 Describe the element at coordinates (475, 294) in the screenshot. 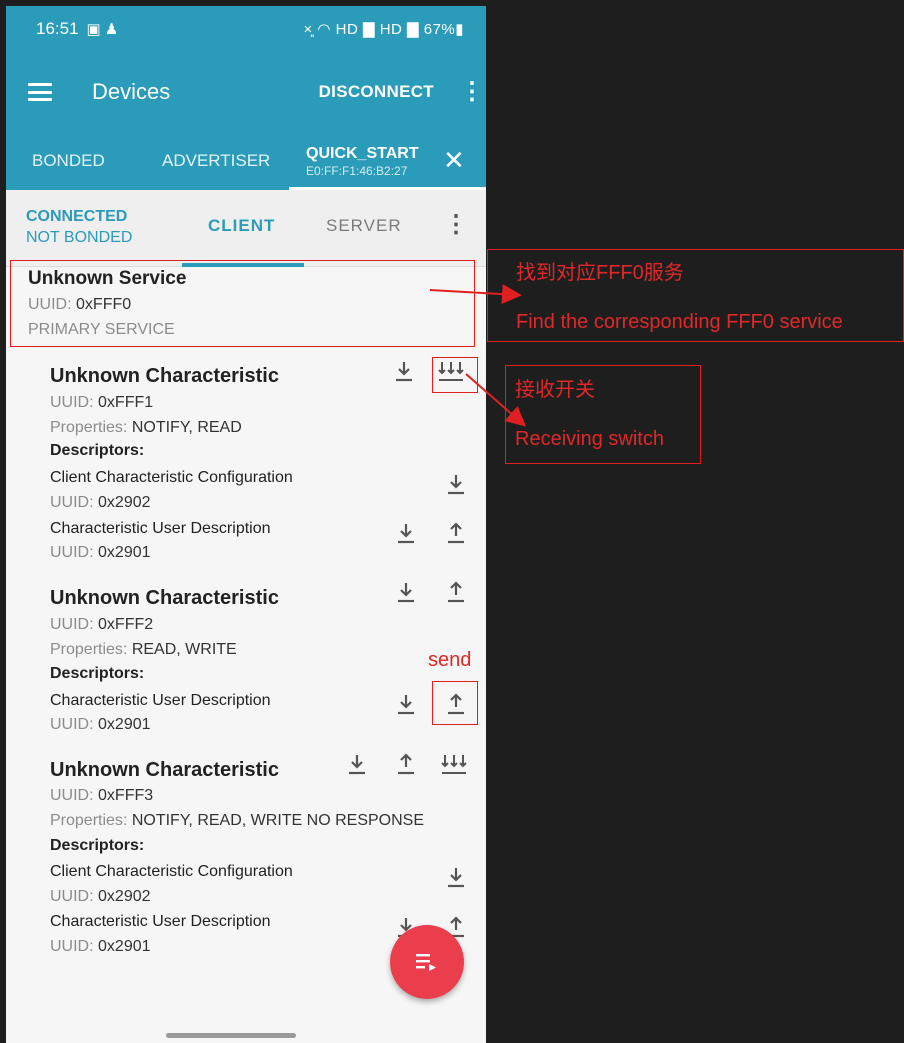

I see `service-arrow` at that location.